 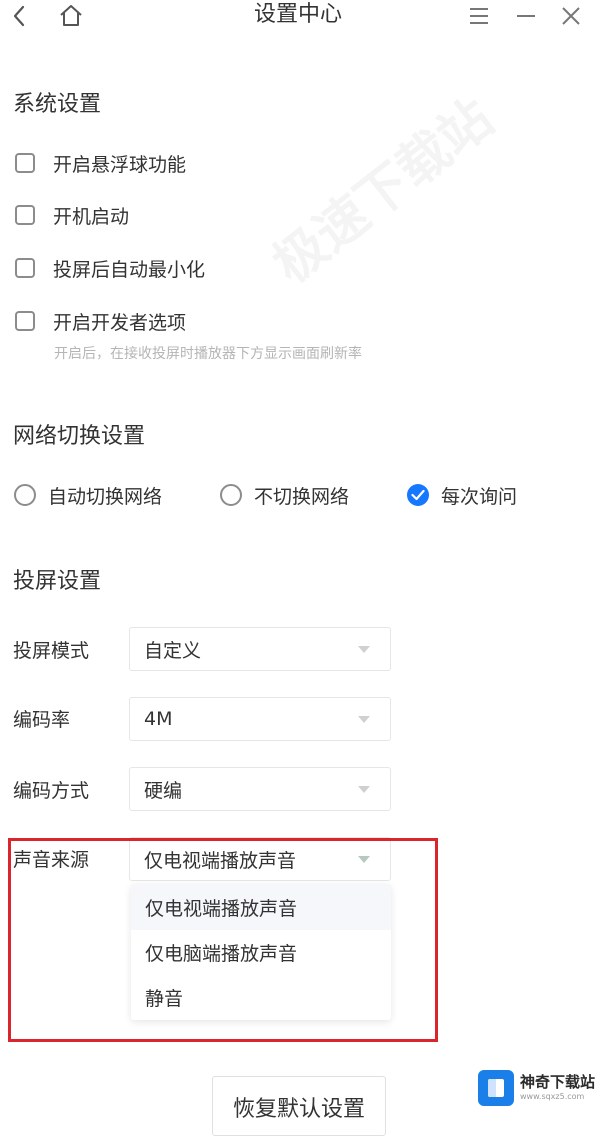 I want to click on radio-label: 每次询问, so click(x=479, y=496).